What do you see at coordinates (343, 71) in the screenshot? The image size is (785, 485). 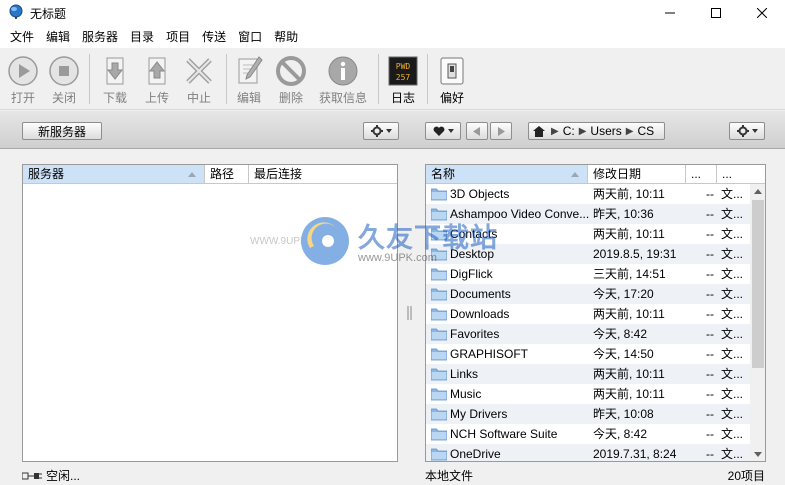 I see `info-icon` at bounding box center [343, 71].